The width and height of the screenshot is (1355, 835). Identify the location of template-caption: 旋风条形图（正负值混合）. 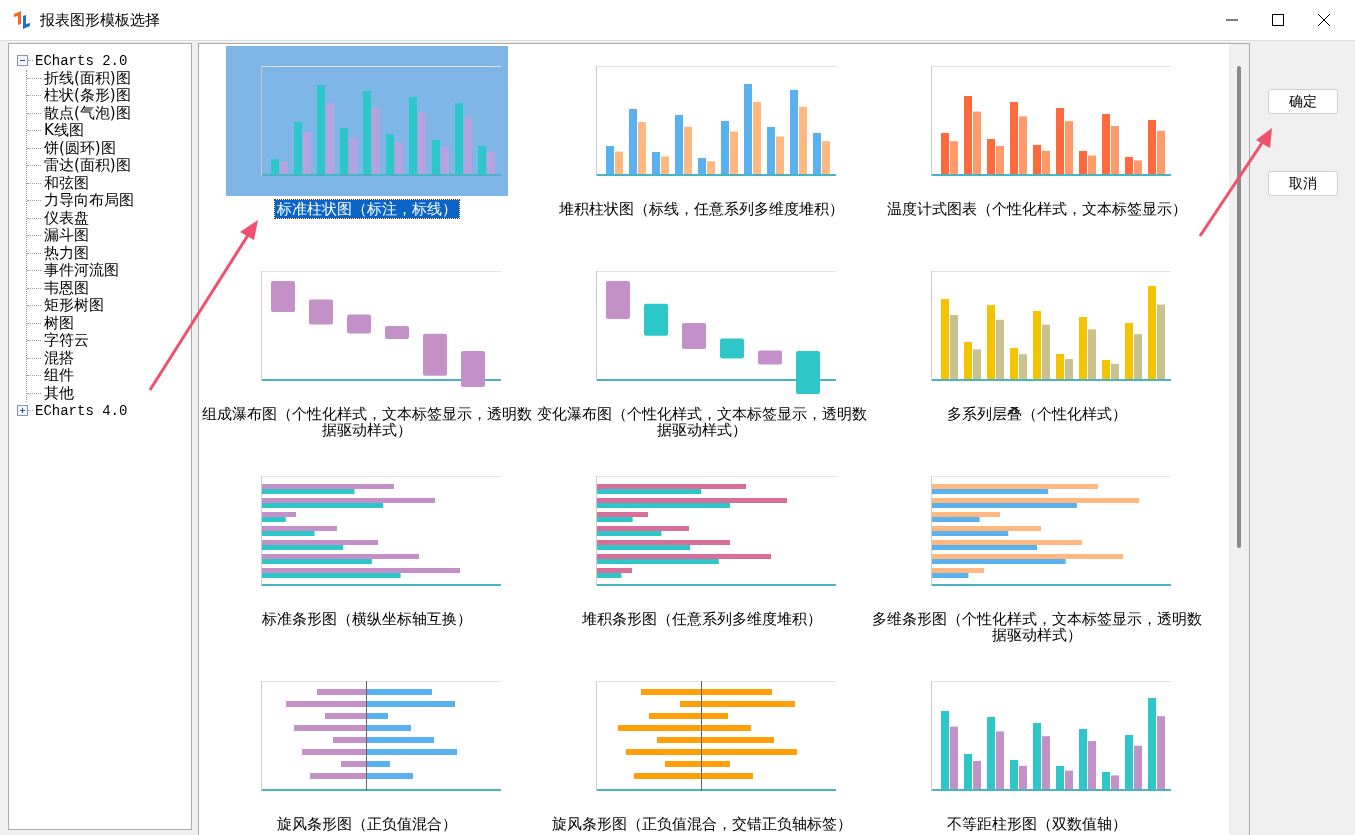
(366, 824).